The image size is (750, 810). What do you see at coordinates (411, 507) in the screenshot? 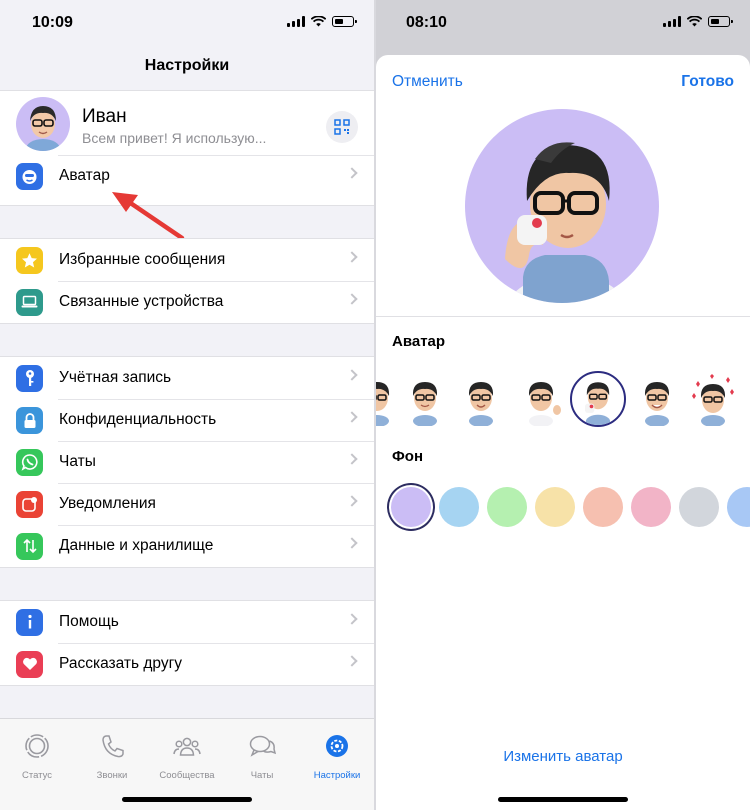
I see `color-swatch-selected` at bounding box center [411, 507].